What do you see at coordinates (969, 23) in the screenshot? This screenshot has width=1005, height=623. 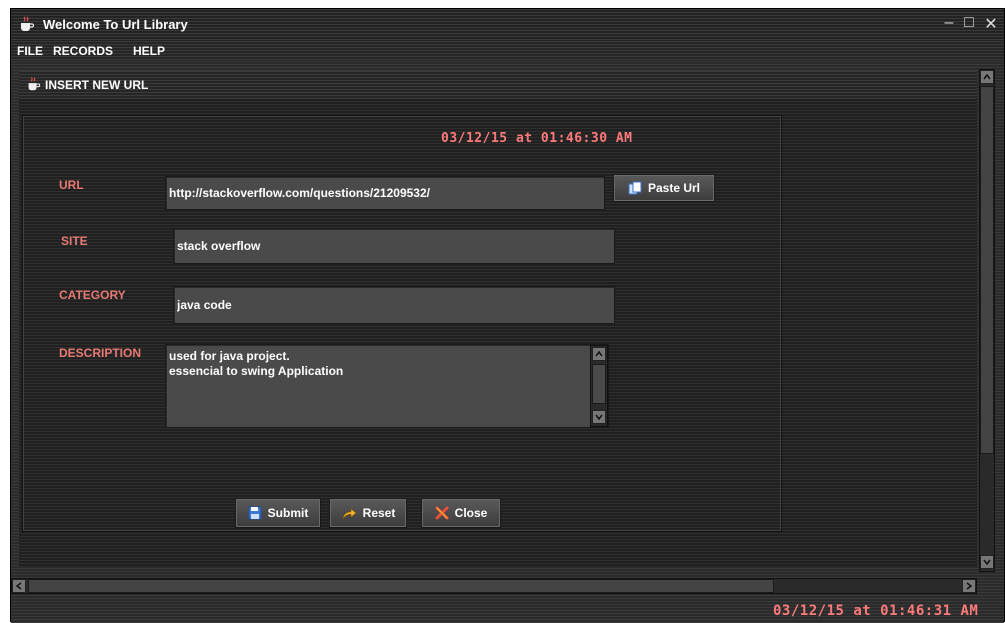 I see `maximize-button: □` at bounding box center [969, 23].